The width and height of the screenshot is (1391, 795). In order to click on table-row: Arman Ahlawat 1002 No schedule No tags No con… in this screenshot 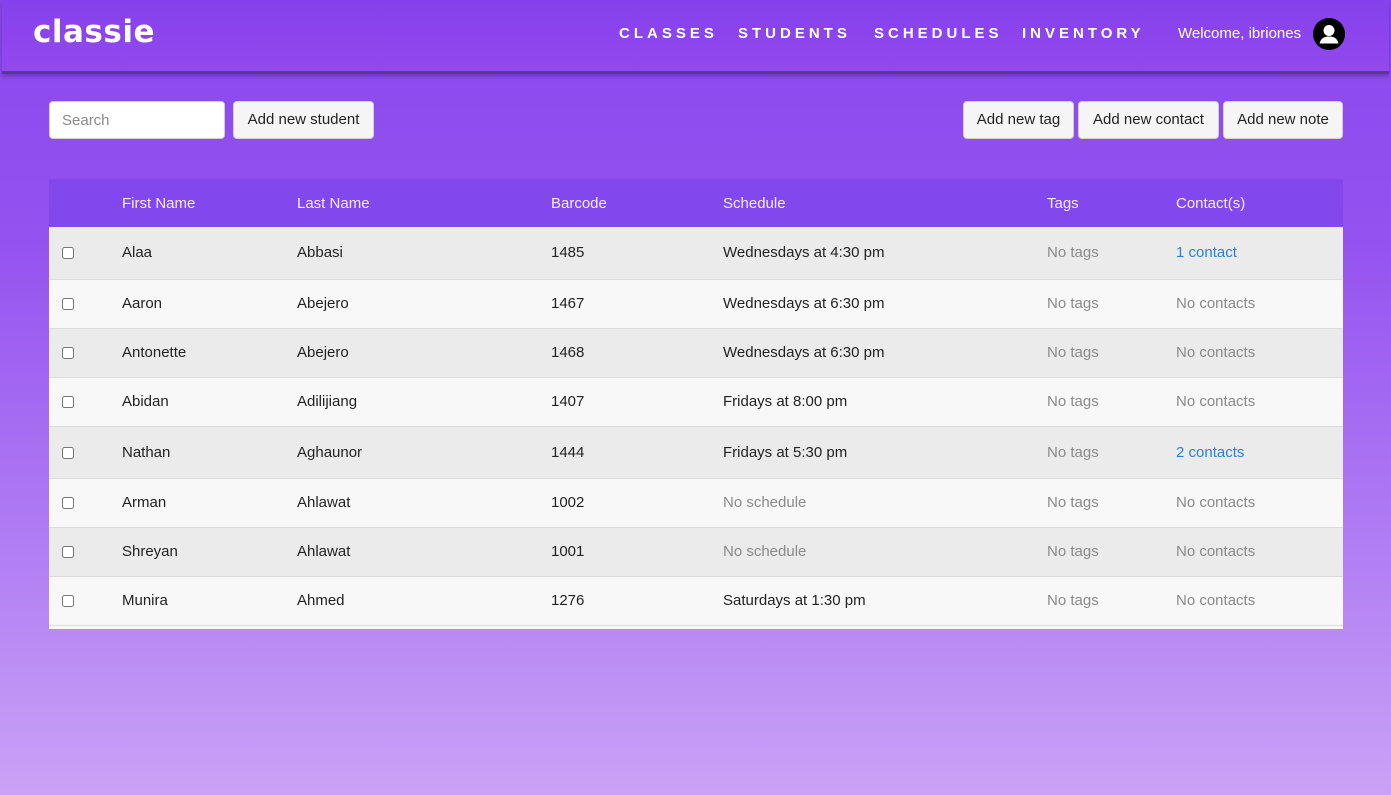, I will do `click(696, 503)`.